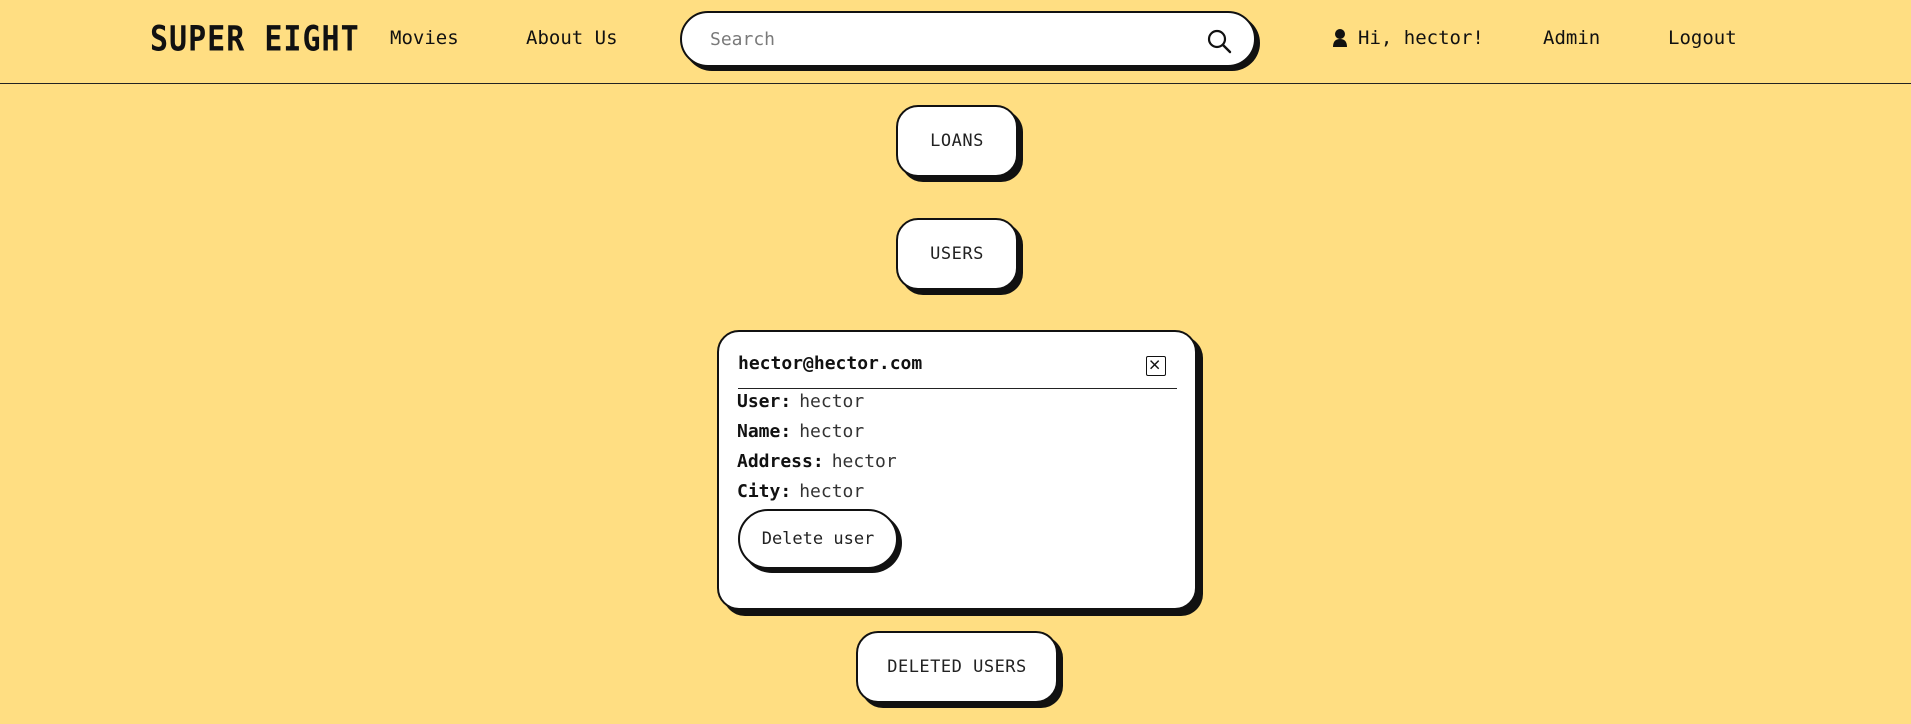 The height and width of the screenshot is (724, 1911). Describe the element at coordinates (424, 38) in the screenshot. I see `nav-movies-link: Movies` at that location.